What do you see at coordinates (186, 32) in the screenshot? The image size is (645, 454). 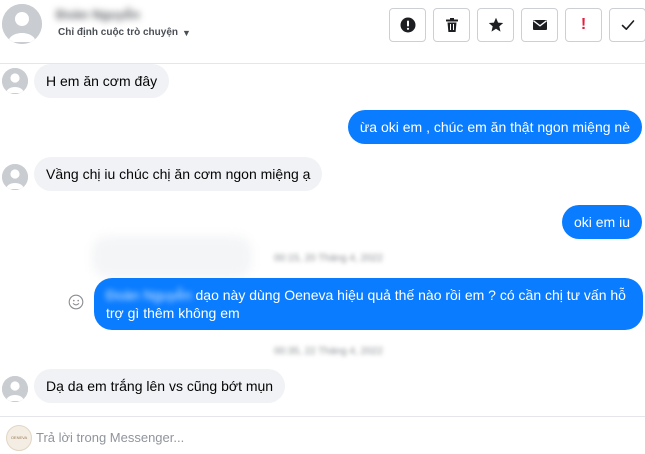 I see `caret-down-icon: ▼` at bounding box center [186, 32].